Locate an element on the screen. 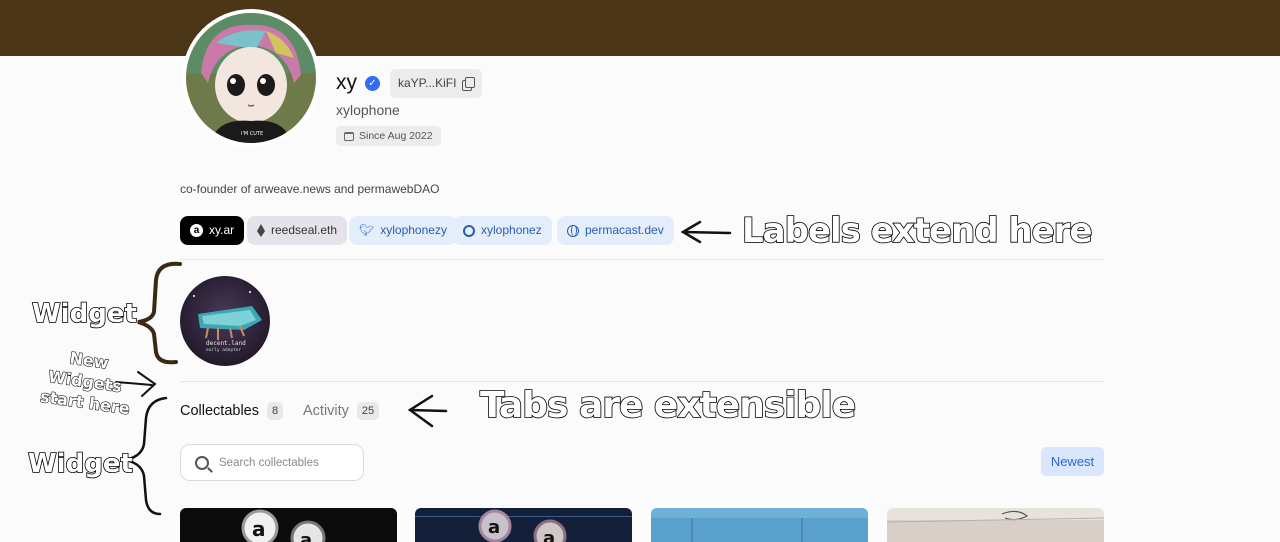  link-chip-twitter: 🐦︎ xylophonezy is located at coordinates (403, 230).